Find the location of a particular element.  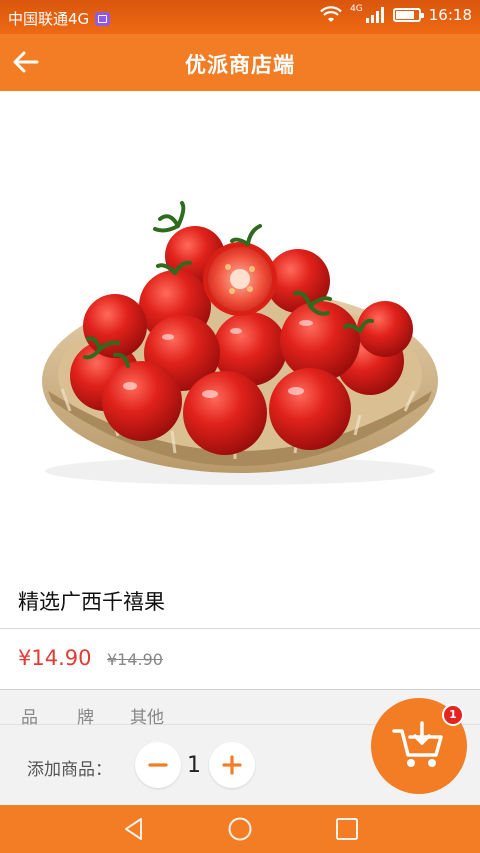

battery-icon is located at coordinates (408, 15).